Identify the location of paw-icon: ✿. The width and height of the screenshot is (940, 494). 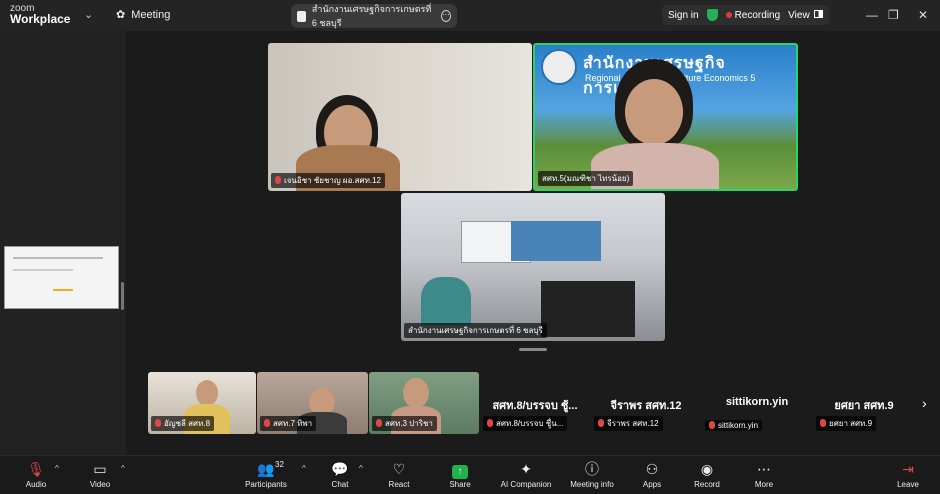
(121, 15).